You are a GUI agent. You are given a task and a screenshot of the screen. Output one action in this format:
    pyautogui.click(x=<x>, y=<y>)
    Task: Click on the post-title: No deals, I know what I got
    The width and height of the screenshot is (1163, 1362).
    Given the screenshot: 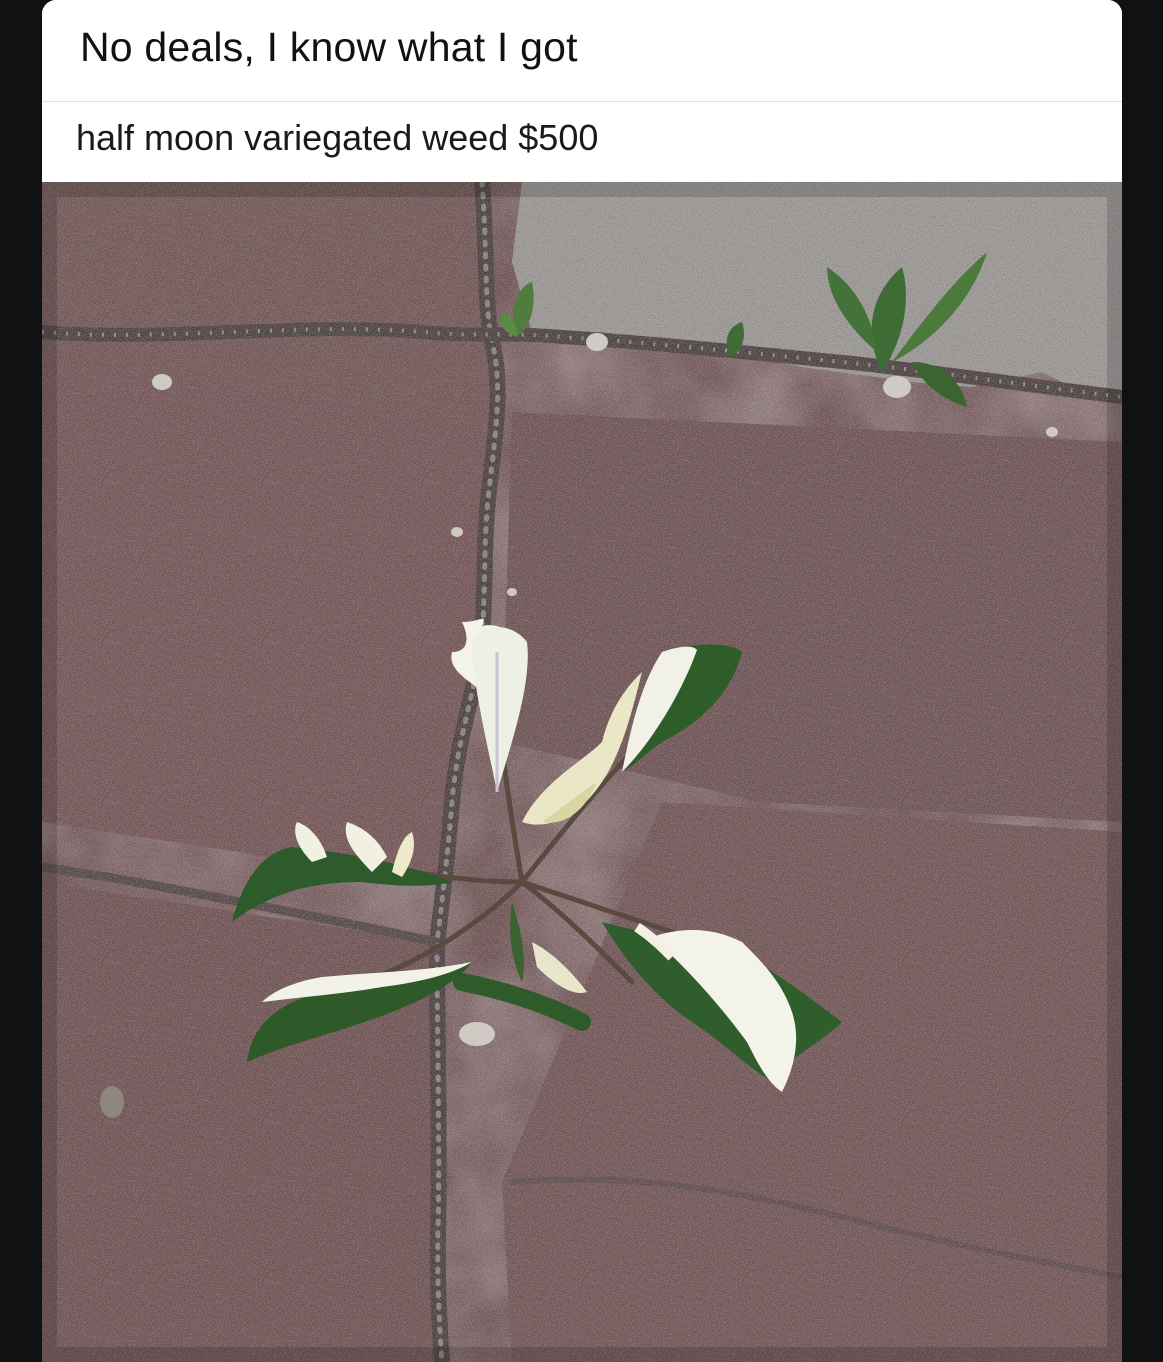 What is the action you would take?
    pyautogui.click(x=329, y=47)
    